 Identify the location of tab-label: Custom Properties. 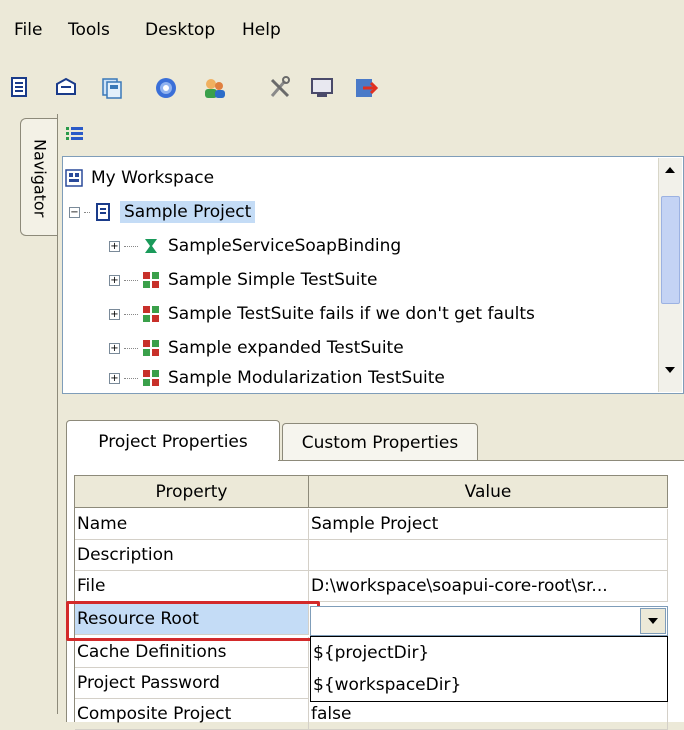
(380, 442).